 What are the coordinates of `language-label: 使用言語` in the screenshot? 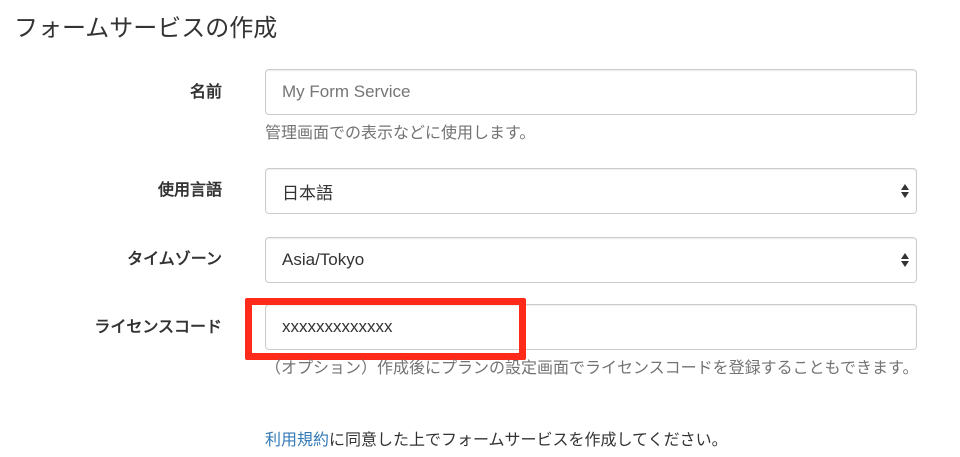 It's located at (189, 189).